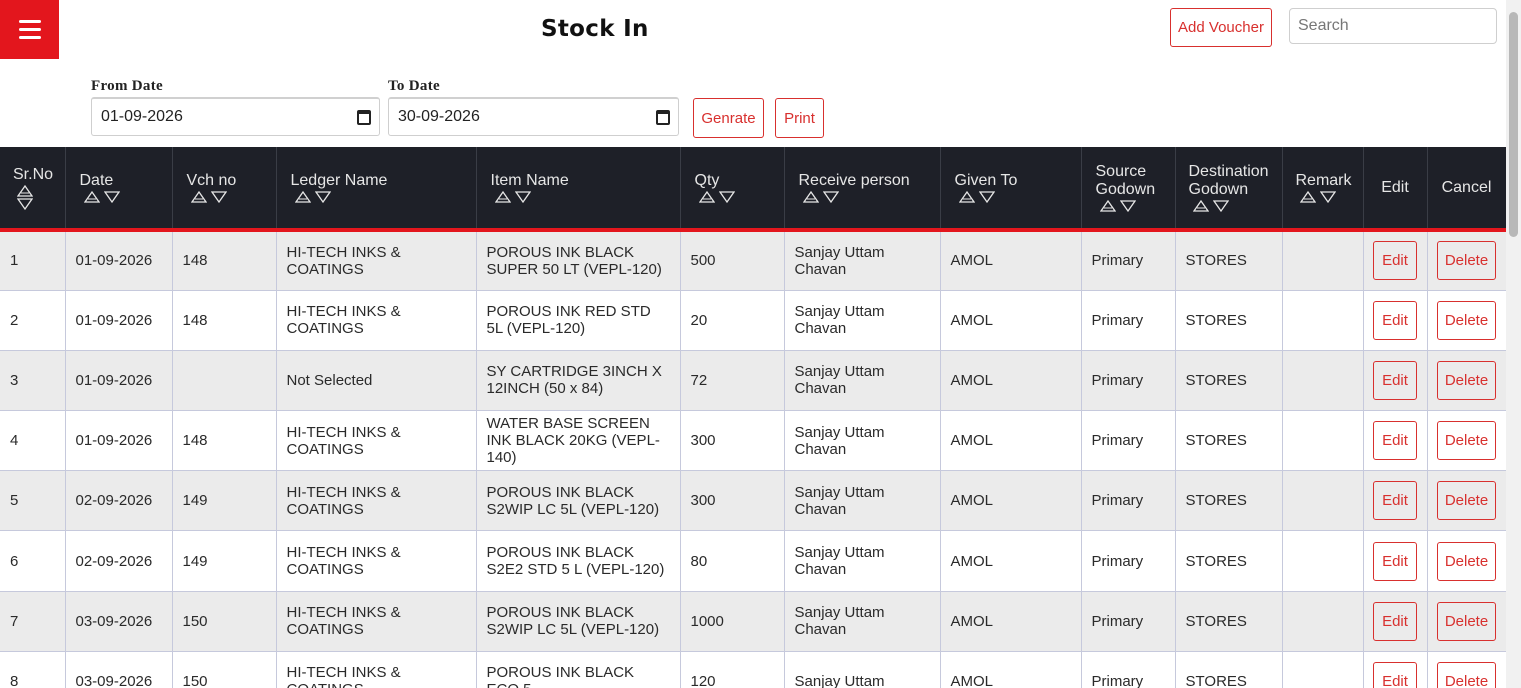  I want to click on cell-item: POROUS INK BLACK S2WIP LC 5L (VEPL-120), so click(578, 621).